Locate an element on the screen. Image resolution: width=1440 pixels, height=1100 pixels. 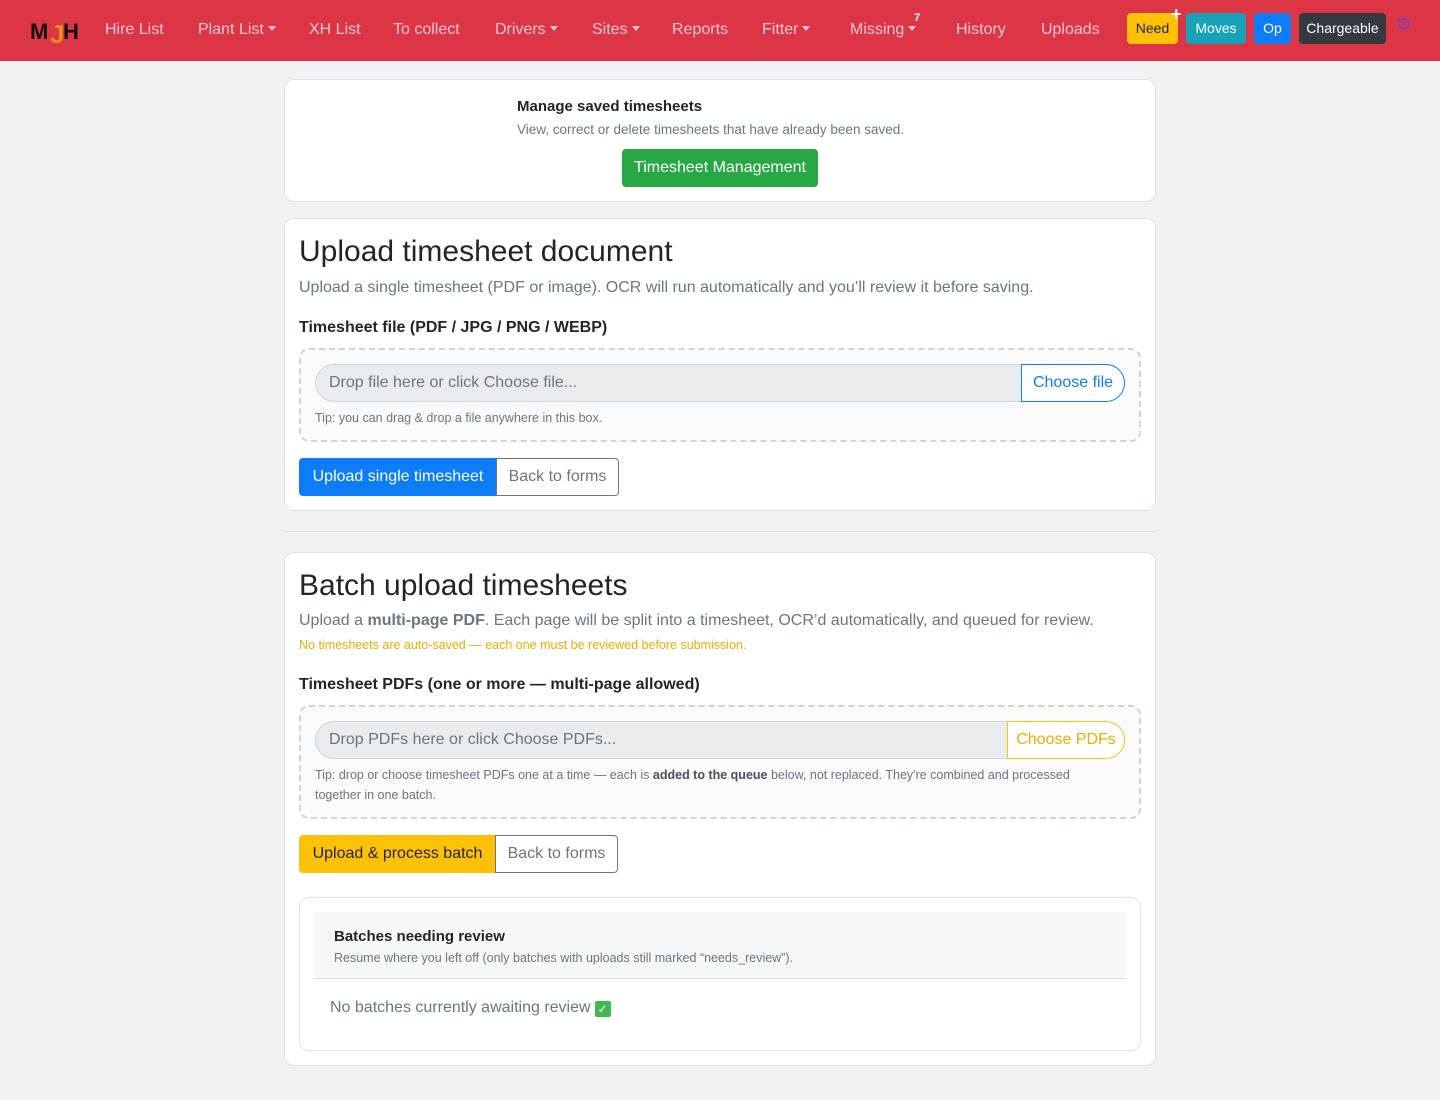
chargeable-button: Chargeable is located at coordinates (1342, 28).